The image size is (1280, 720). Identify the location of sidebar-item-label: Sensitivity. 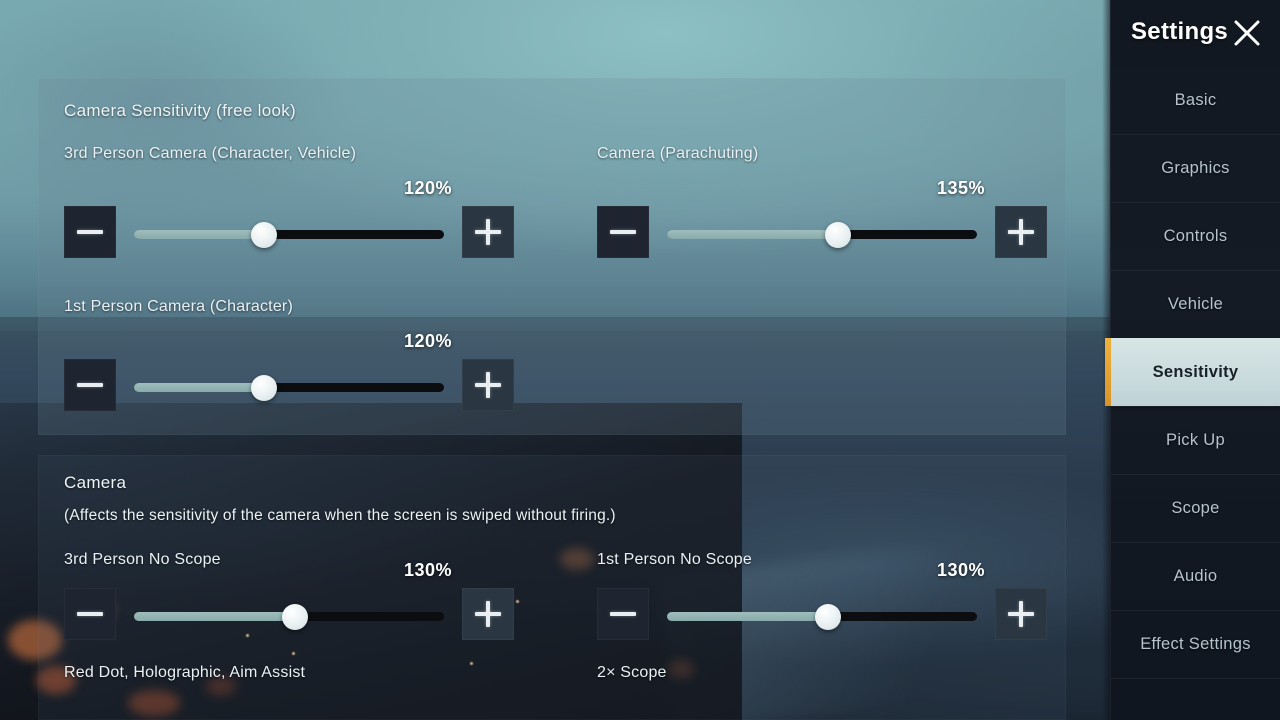
(1195, 371).